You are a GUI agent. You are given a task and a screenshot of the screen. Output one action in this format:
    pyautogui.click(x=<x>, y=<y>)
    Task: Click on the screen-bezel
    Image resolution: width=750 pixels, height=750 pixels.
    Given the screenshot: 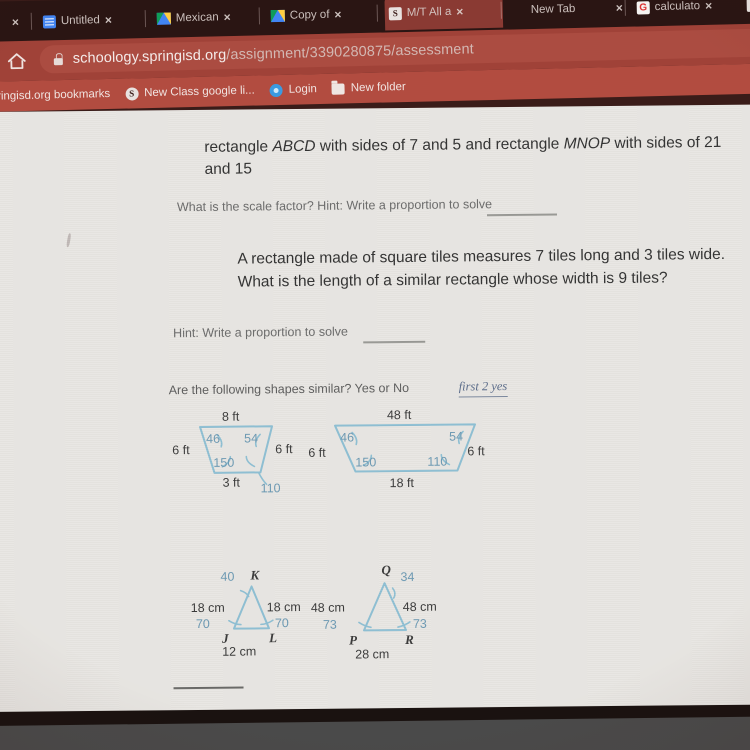 What is the action you would take?
    pyautogui.click(x=375, y=733)
    